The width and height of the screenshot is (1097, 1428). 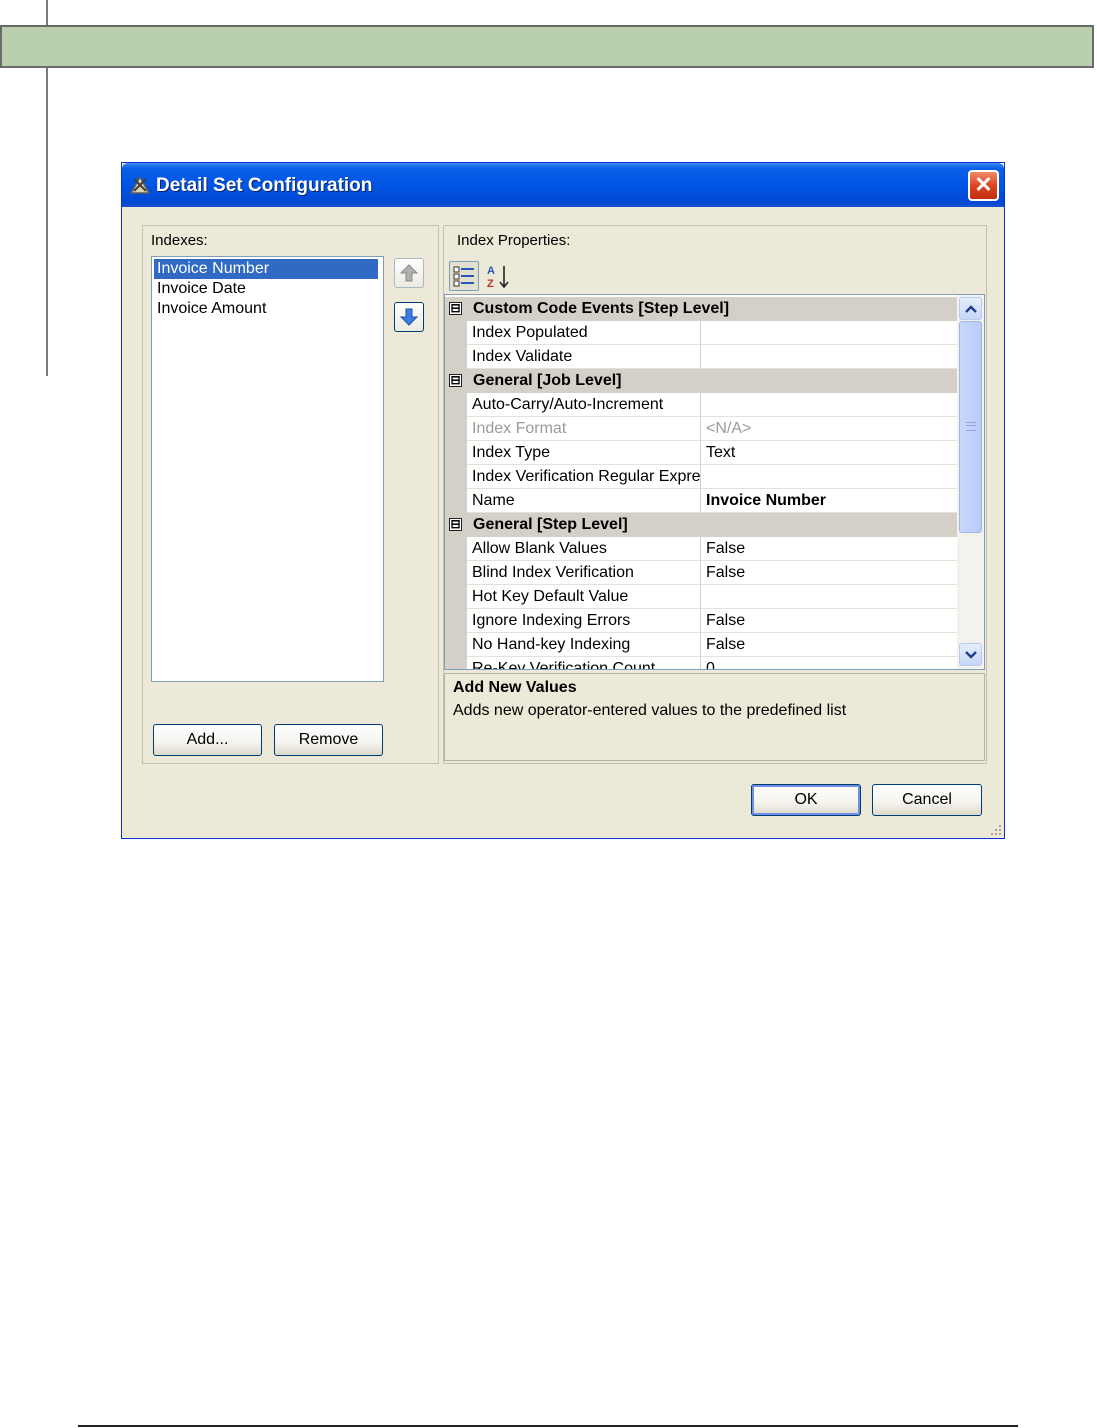 What do you see at coordinates (584, 663) in the screenshot?
I see `property-name: Re-Key Verification Count` at bounding box center [584, 663].